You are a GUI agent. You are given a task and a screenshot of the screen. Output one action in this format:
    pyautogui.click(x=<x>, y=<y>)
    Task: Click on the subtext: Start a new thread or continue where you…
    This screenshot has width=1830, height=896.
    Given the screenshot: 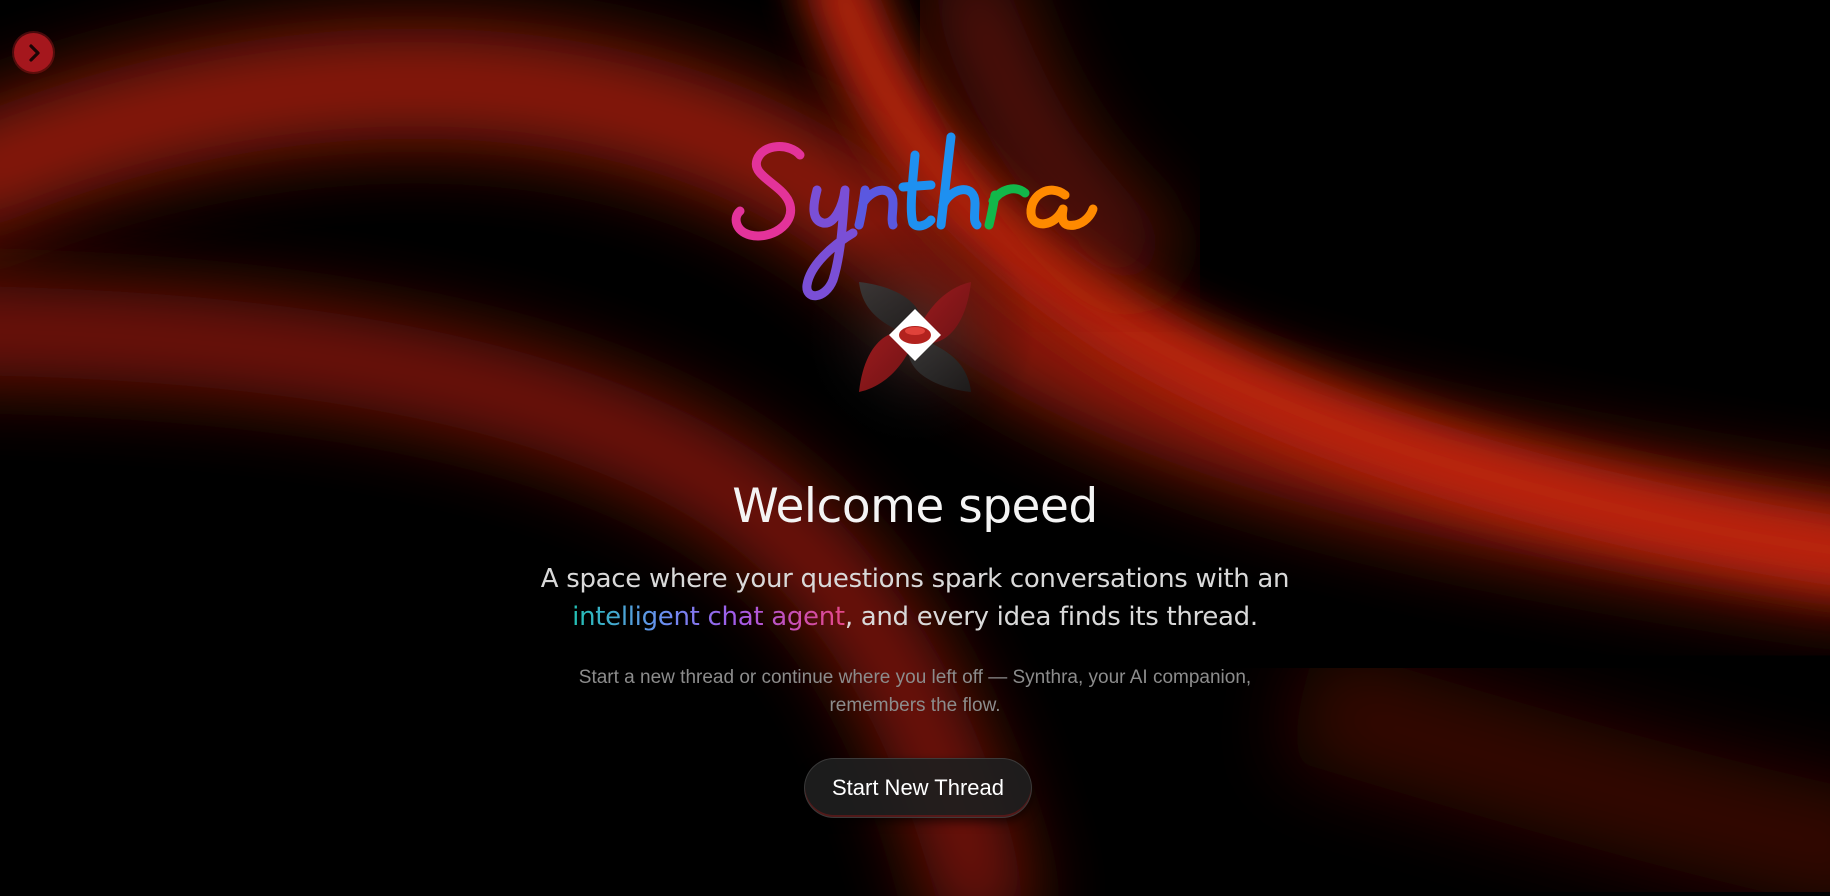 What is the action you would take?
    pyautogui.click(x=915, y=691)
    